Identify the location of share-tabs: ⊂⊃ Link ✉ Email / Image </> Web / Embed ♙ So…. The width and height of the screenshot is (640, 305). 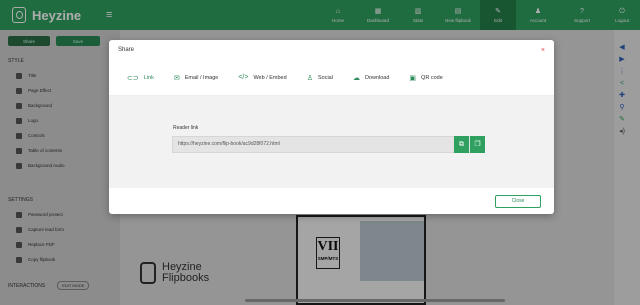
(331, 78).